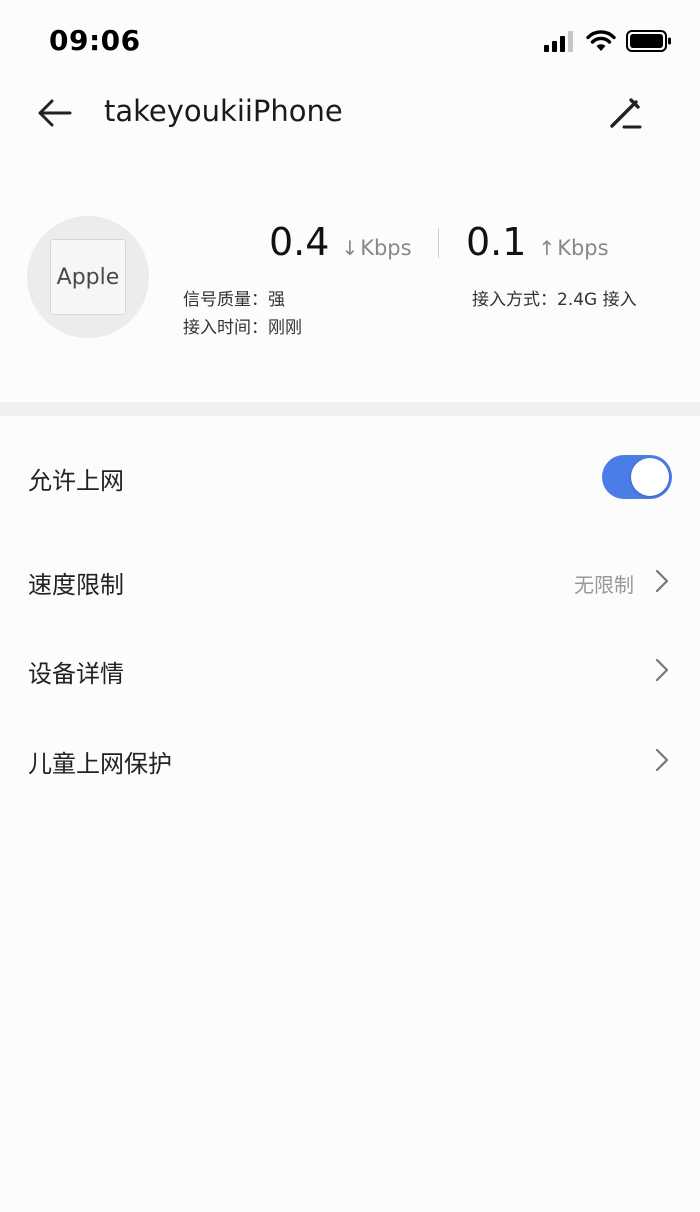 This screenshot has height=1212, width=700. Describe the element at coordinates (350, 670) in the screenshot. I see `device-details-row: 设备详情` at that location.